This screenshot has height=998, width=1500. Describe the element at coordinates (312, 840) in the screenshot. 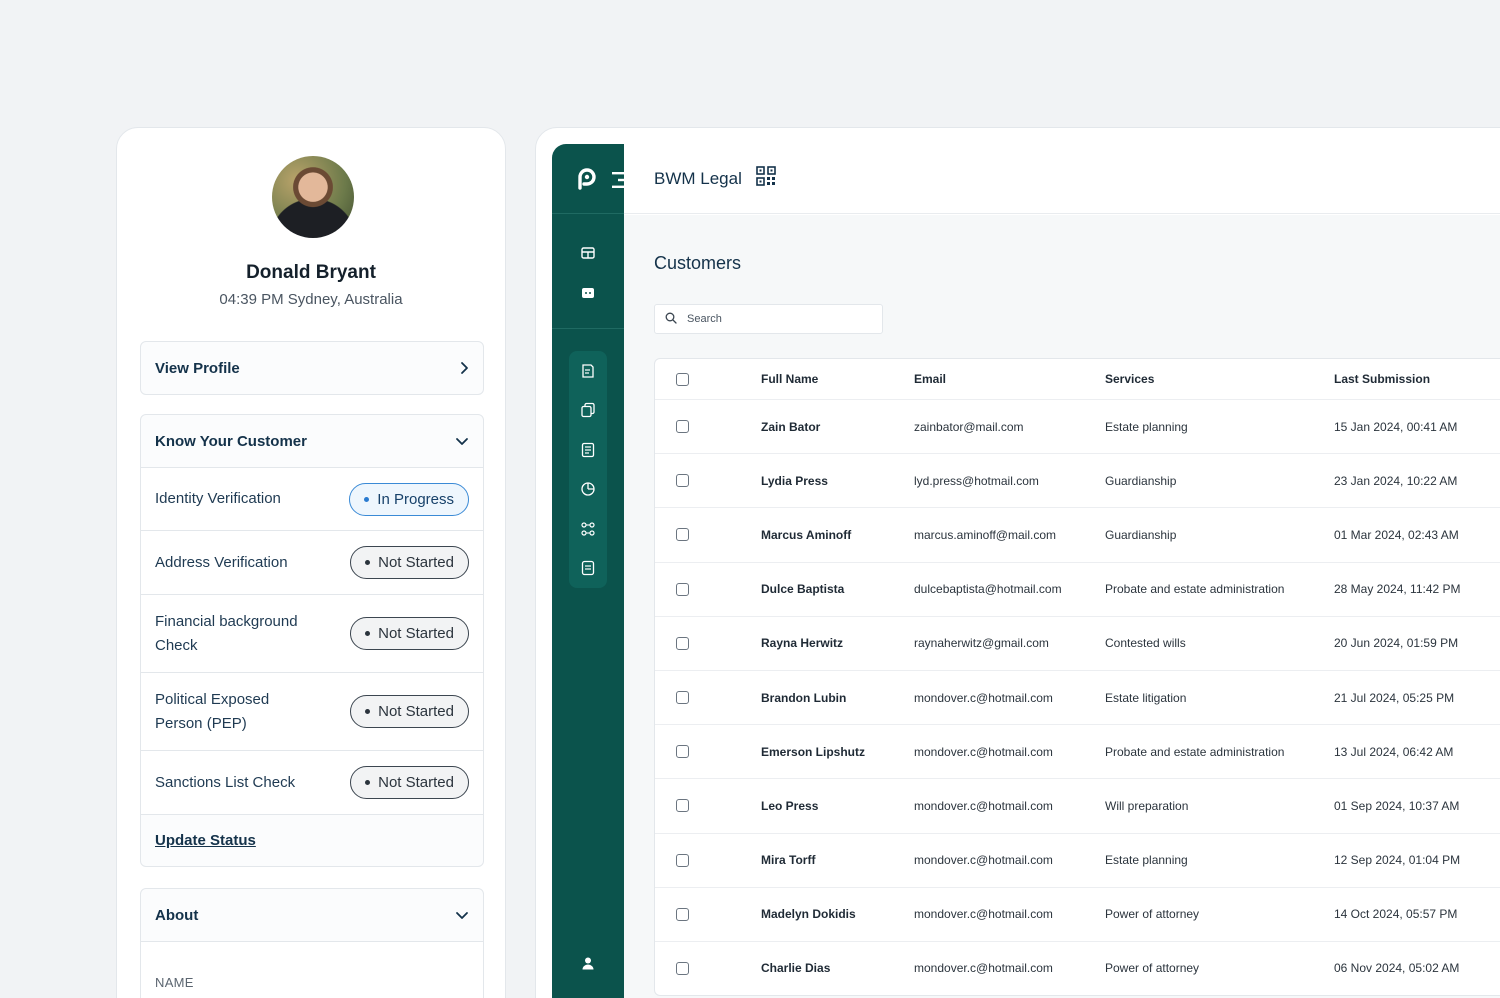

I see `update-status-row: Update Status` at that location.